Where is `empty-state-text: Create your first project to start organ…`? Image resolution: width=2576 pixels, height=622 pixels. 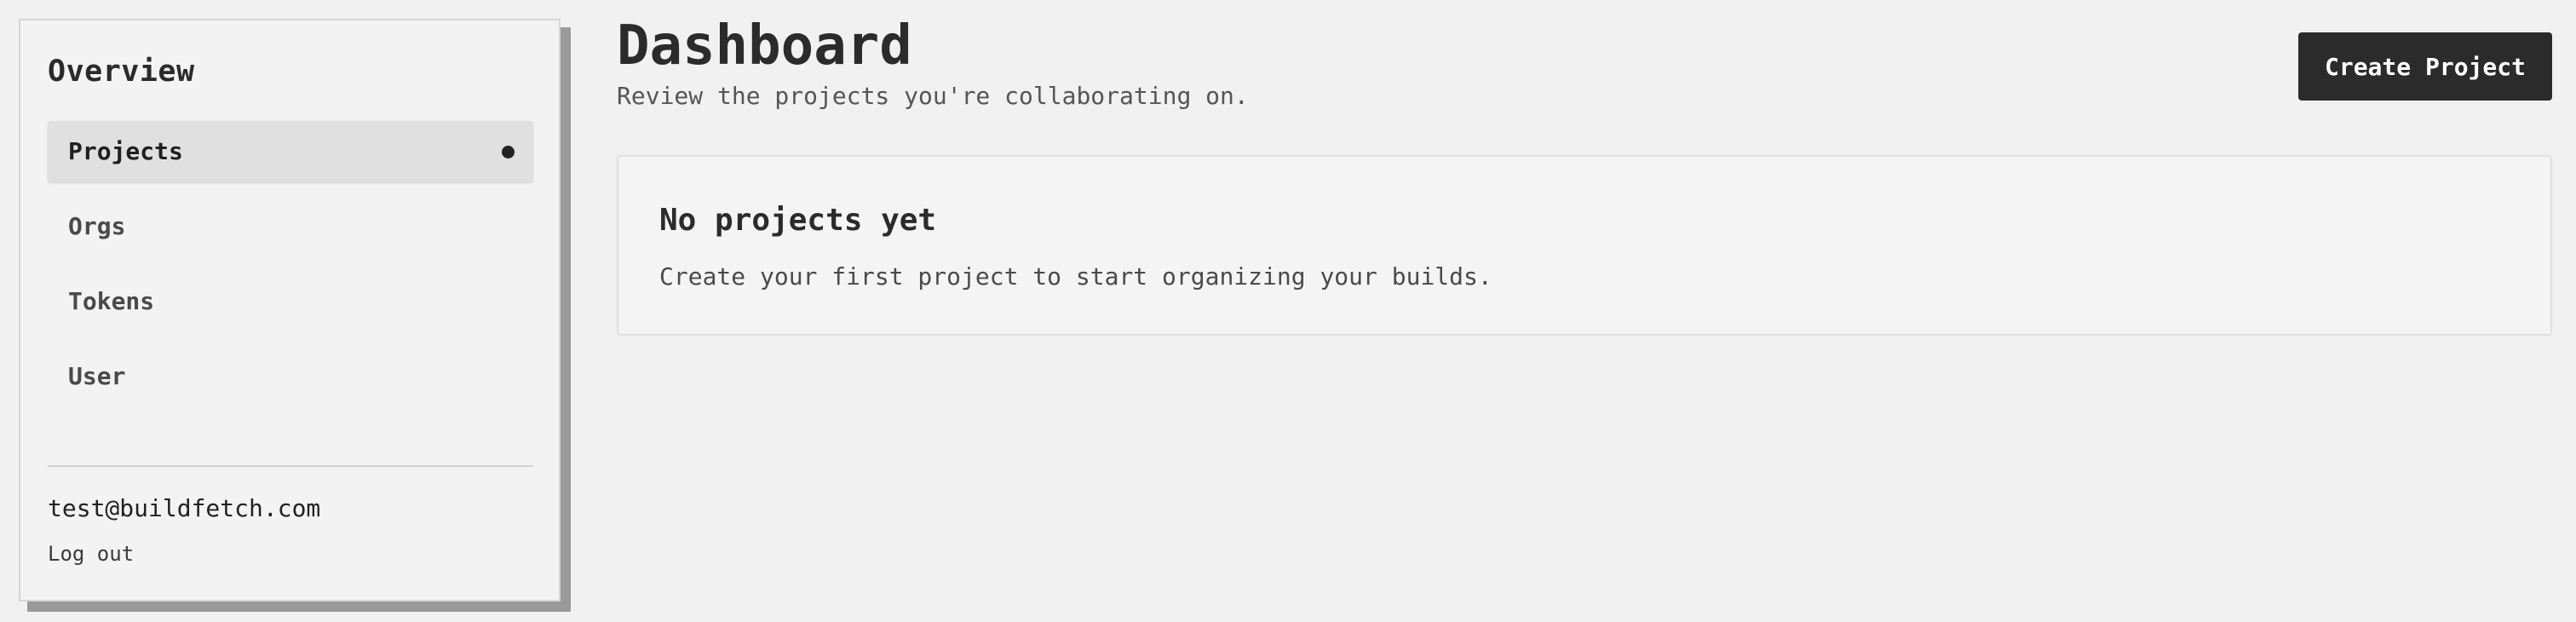 empty-state-text: Create your first project to start organ… is located at coordinates (1076, 276).